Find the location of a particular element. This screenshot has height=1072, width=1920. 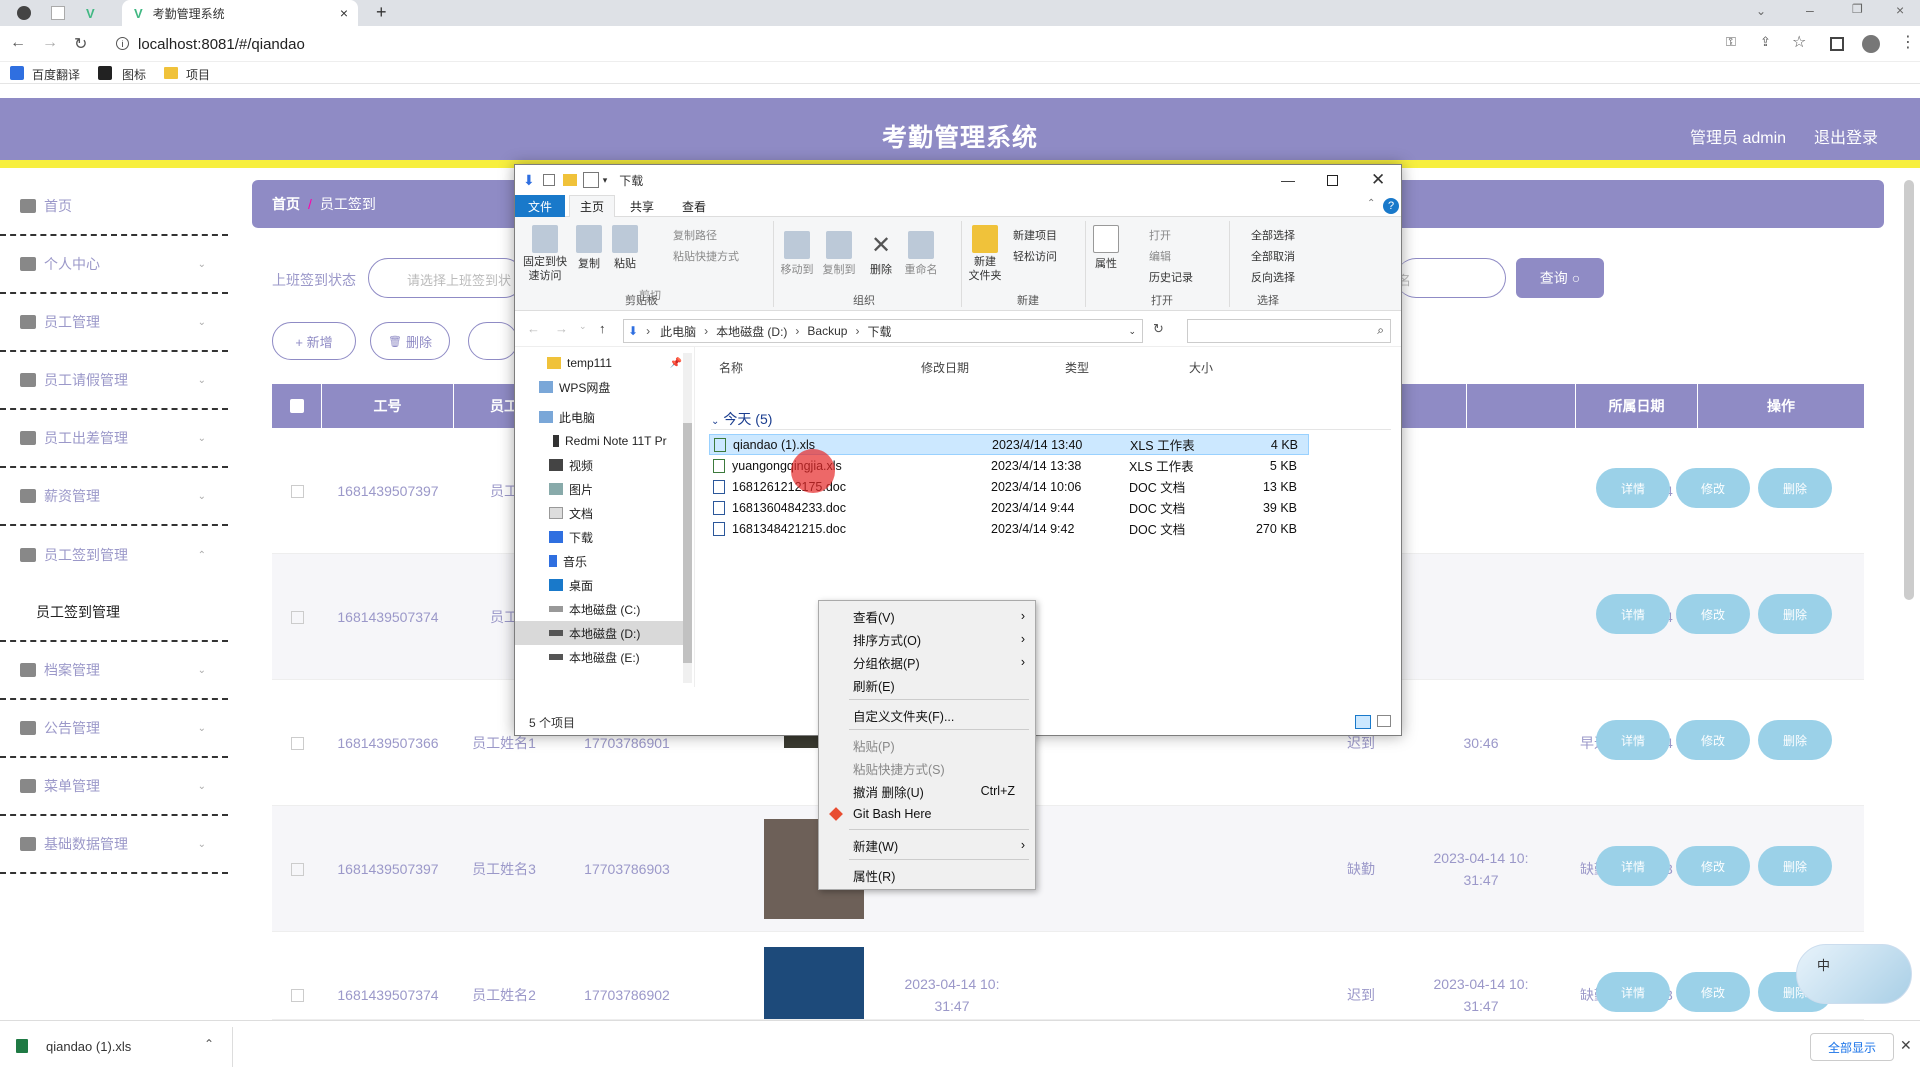

paste-button: 粘贴 is located at coordinates (625, 248).